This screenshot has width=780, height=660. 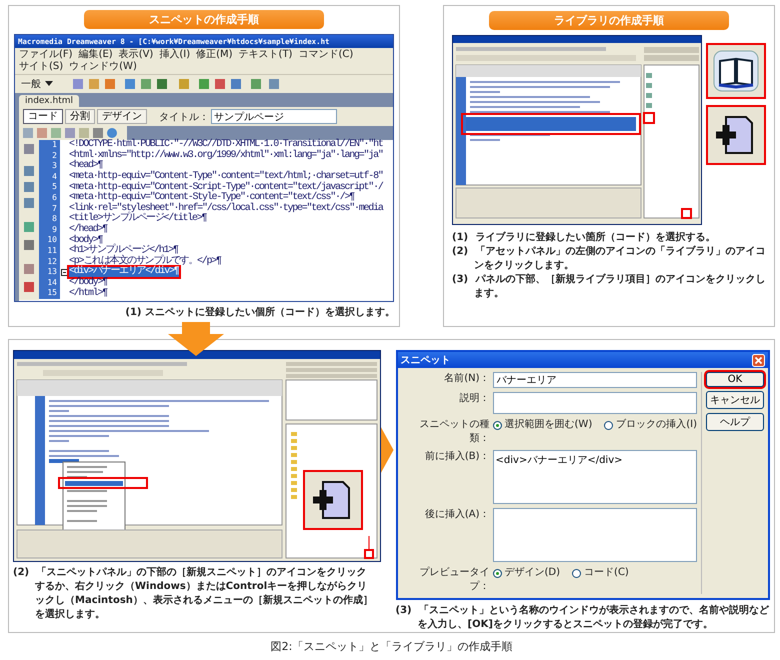 What do you see at coordinates (37, 84) in the screenshot?
I see `category-dropdown: 一般` at bounding box center [37, 84].